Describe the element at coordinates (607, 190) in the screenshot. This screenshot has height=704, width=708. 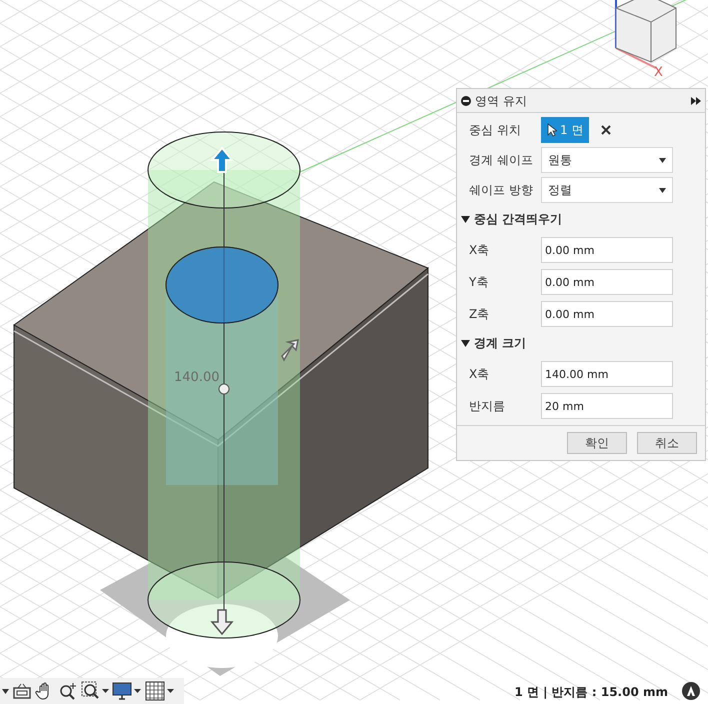
I see `dropdown: 정렬` at that location.